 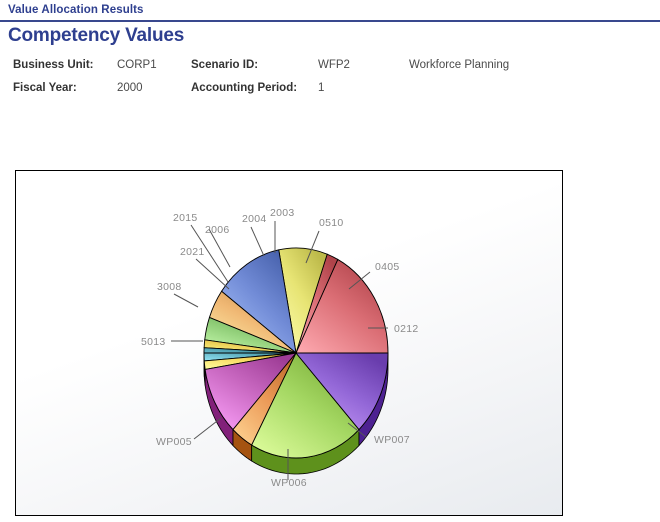 I want to click on criteria-row: Fiscal Year: 2000 Accounting Period: 1, so click(x=336, y=93).